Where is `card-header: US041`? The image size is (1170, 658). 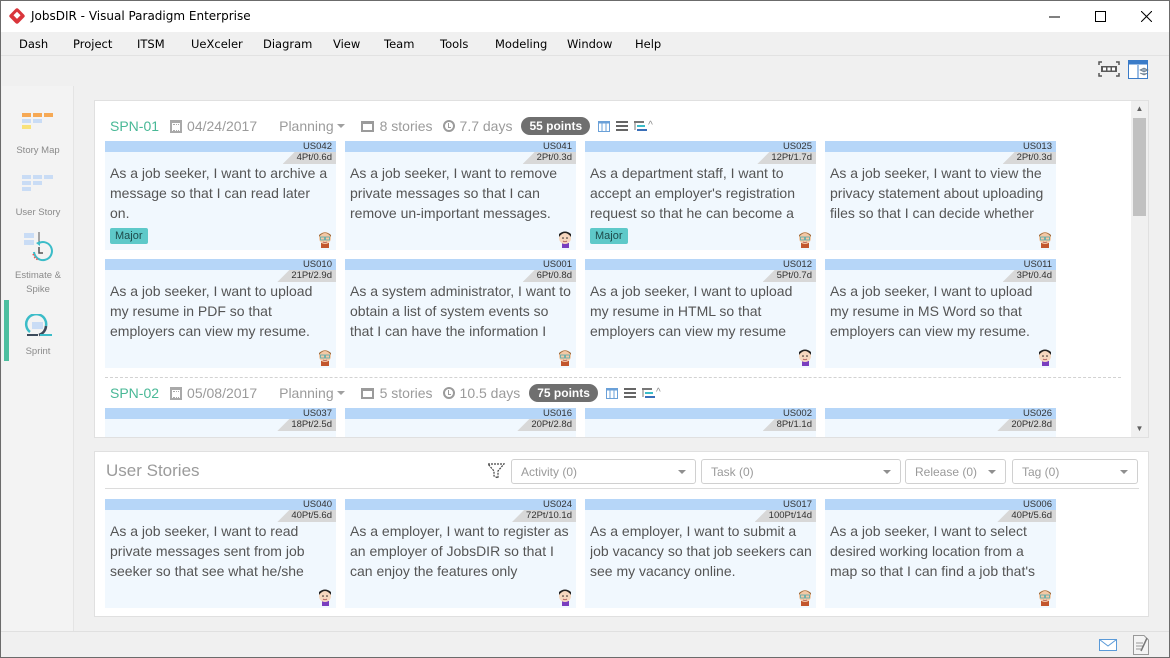
card-header: US041 is located at coordinates (460, 146).